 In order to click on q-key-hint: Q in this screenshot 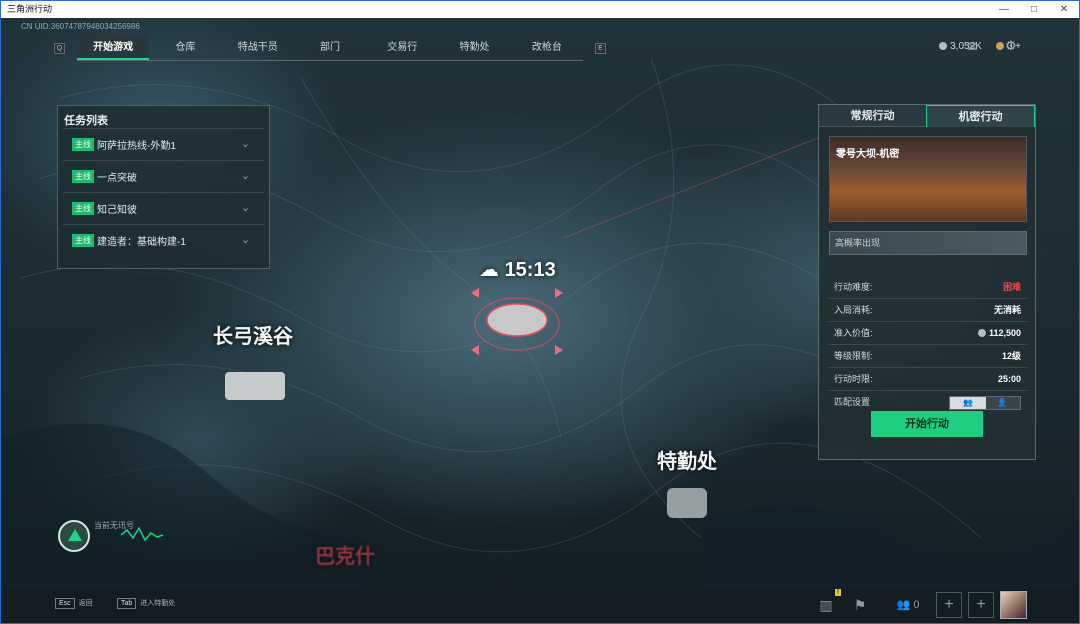, I will do `click(59, 48)`.